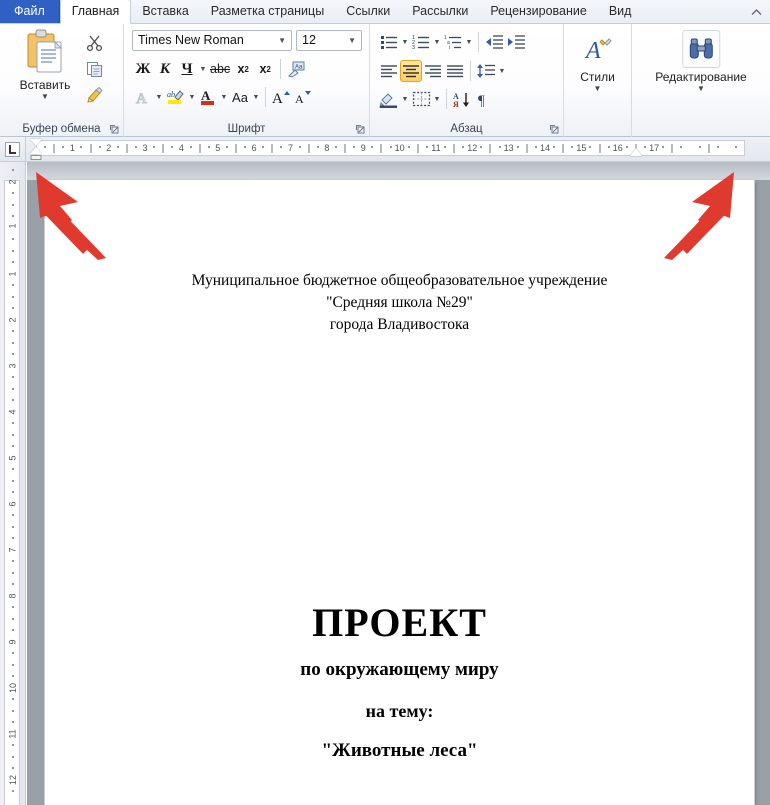  What do you see at coordinates (240, 97) in the screenshot?
I see `change-case-button: Aa` at bounding box center [240, 97].